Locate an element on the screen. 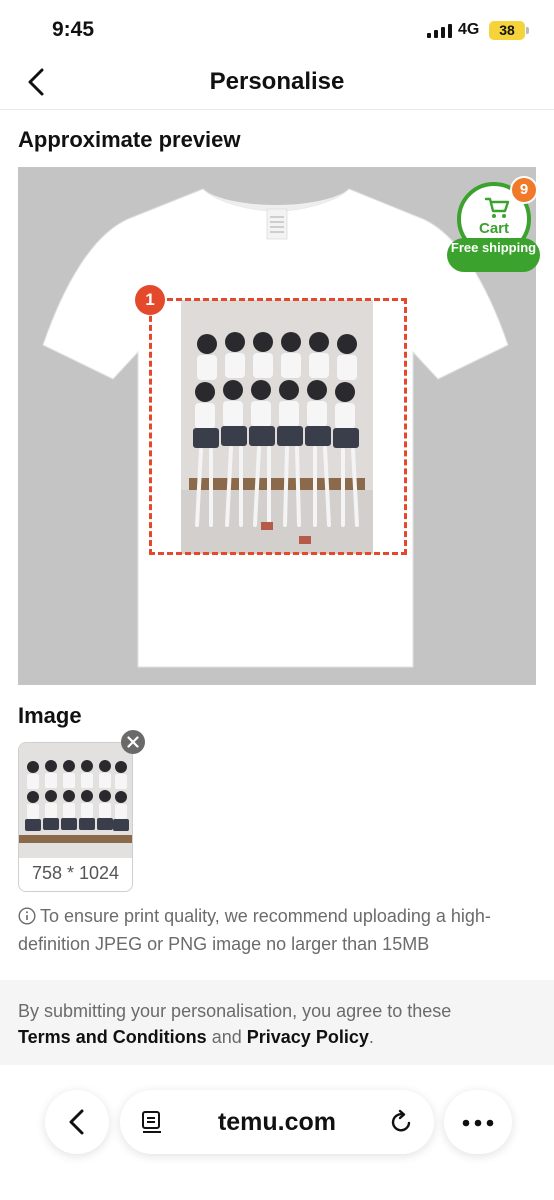  back-chevron-icon is located at coordinates (76, 1122).